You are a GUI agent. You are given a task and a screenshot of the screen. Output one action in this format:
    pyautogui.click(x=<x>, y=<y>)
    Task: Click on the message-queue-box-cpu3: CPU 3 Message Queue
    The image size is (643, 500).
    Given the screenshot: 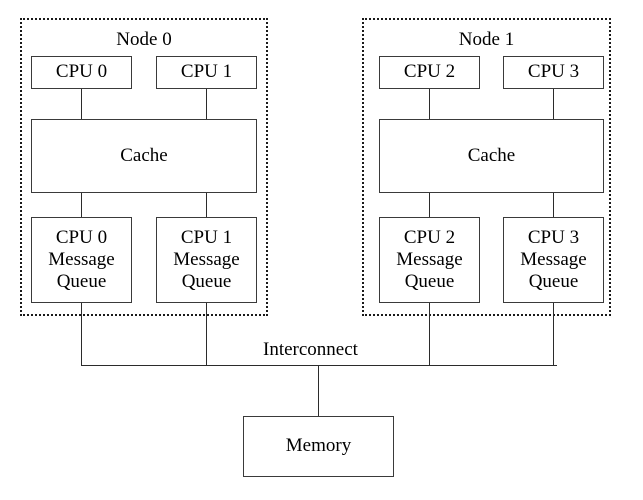 What is the action you would take?
    pyautogui.click(x=553, y=260)
    